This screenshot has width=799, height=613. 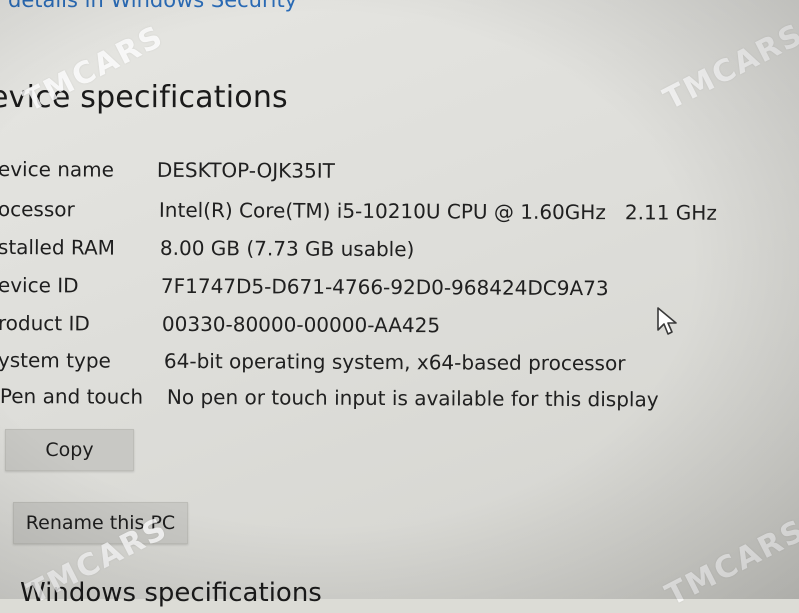 What do you see at coordinates (37, 209) in the screenshot?
I see `spec-label: ocessor` at bounding box center [37, 209].